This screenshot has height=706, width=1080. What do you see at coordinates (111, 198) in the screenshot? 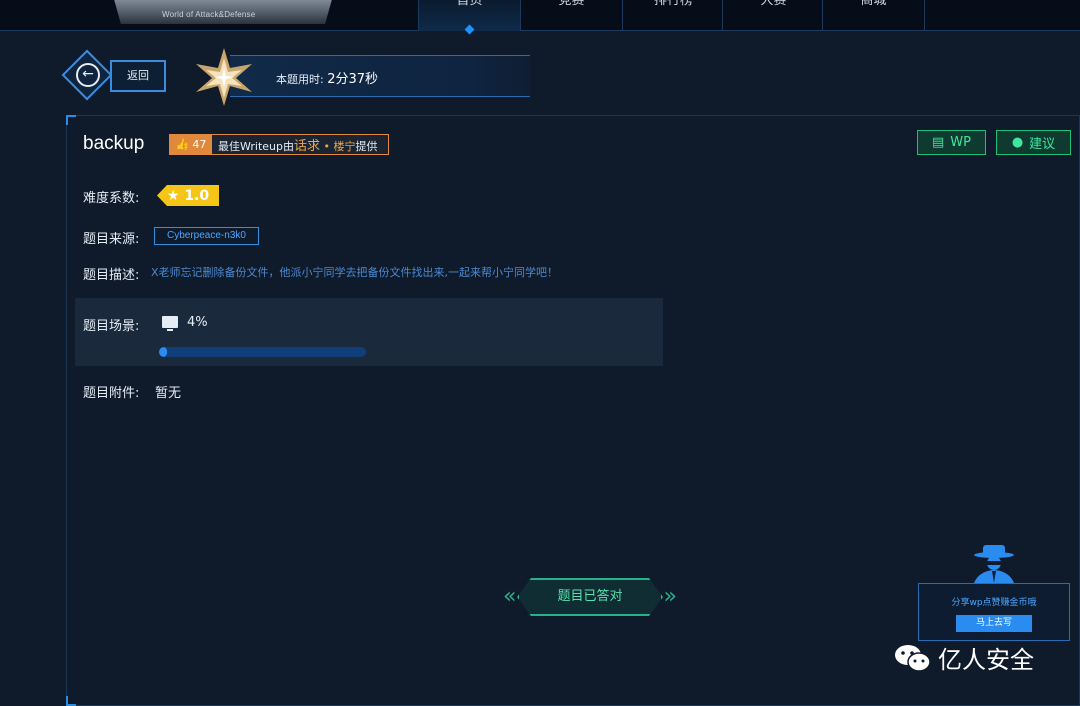
I see `difficulty-label: 难度系数:` at bounding box center [111, 198].